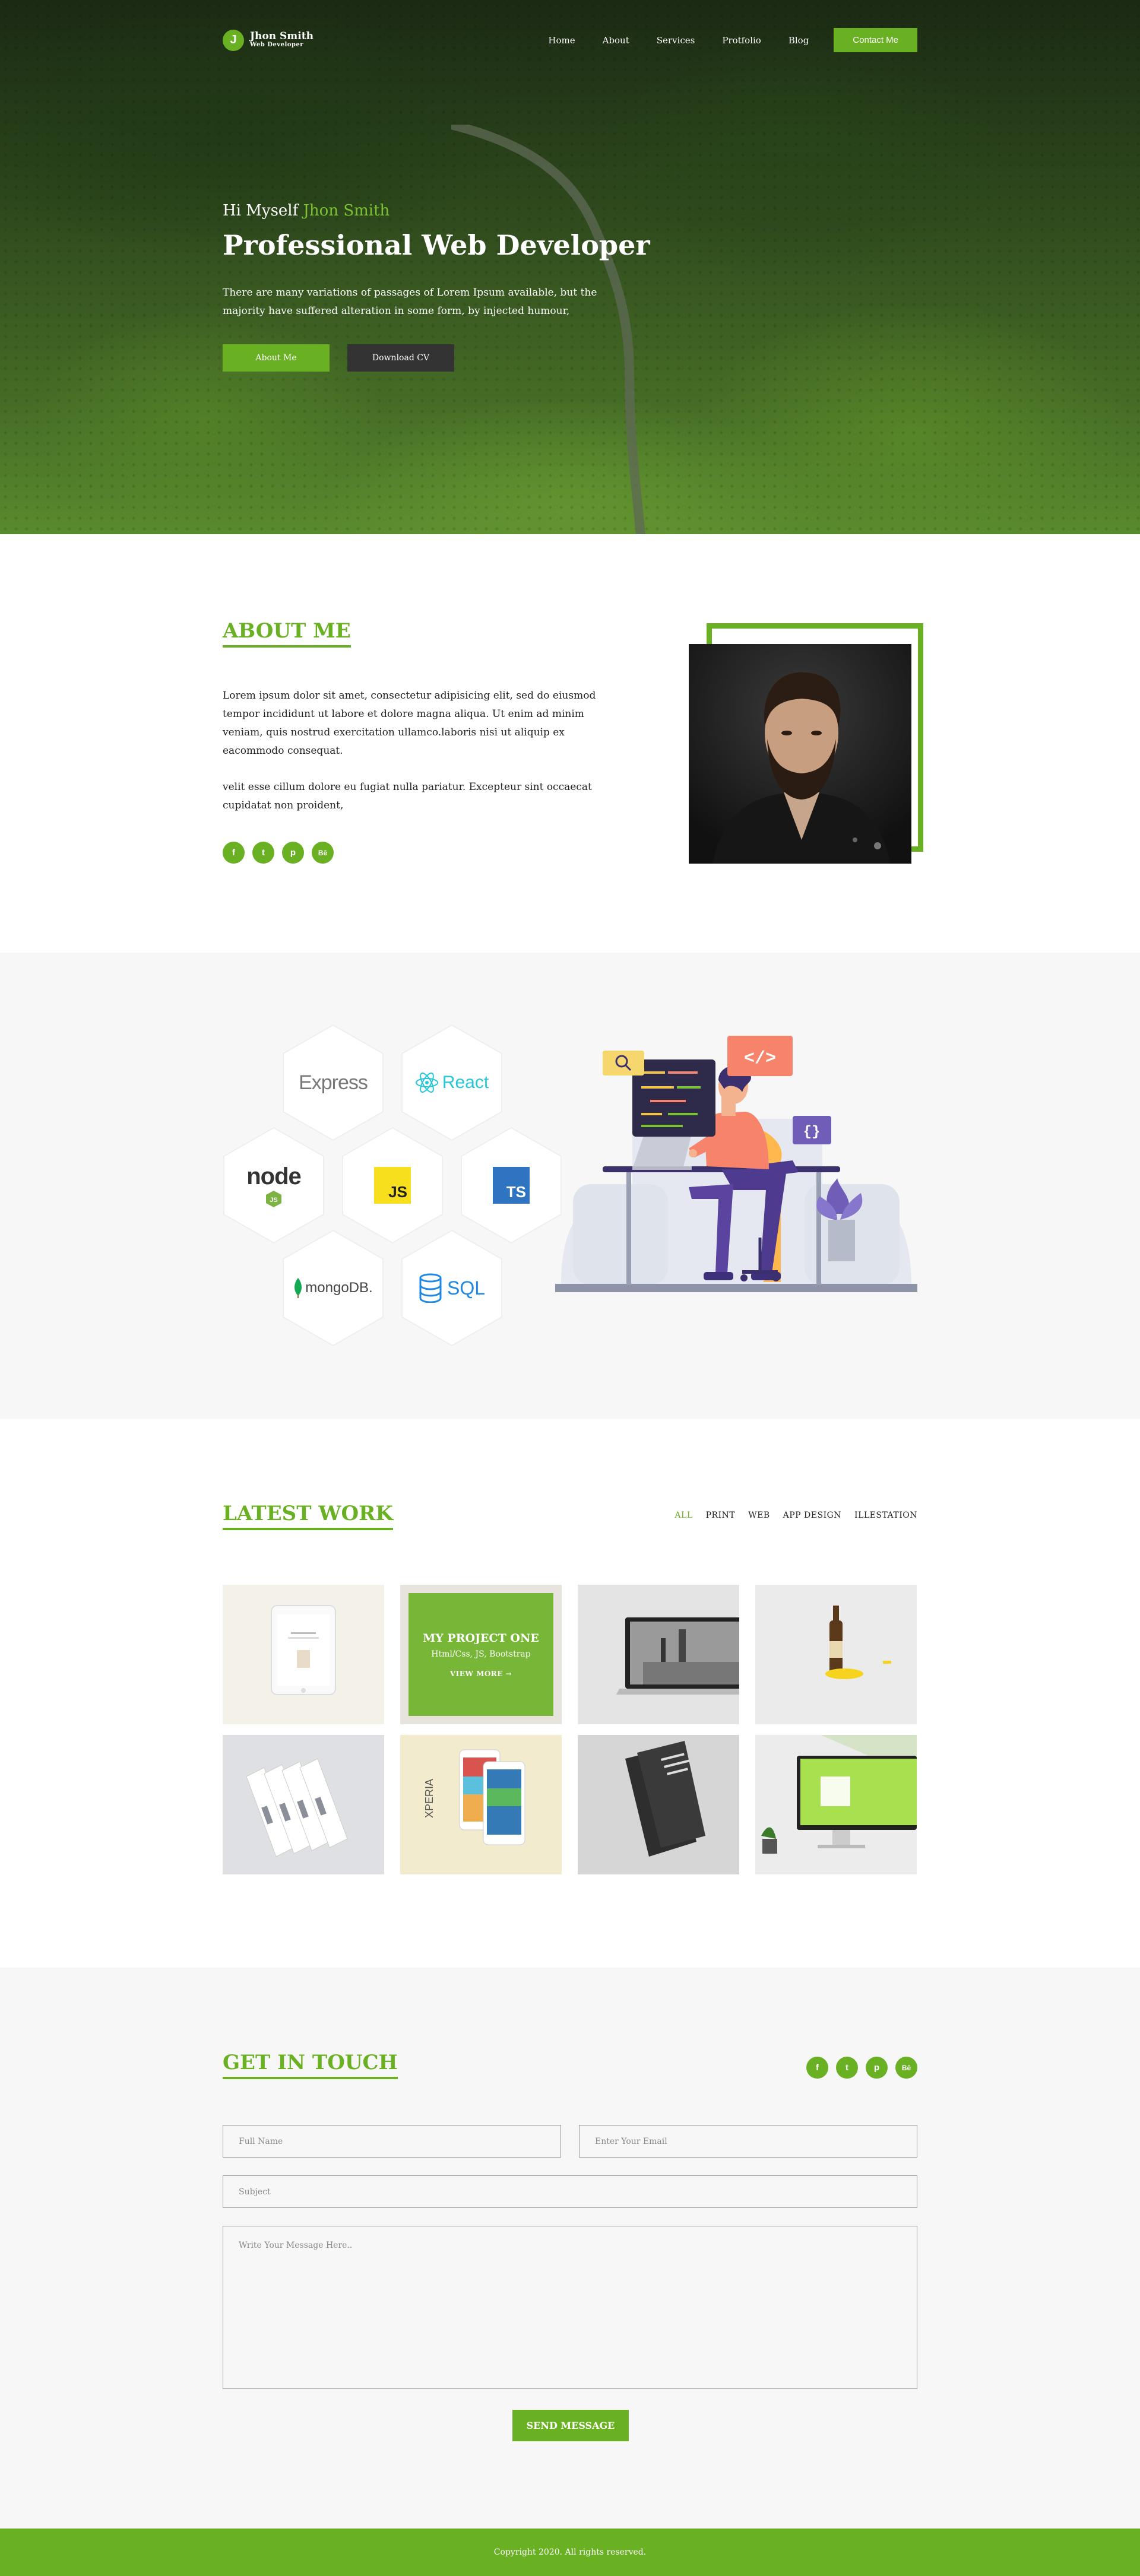  Describe the element at coordinates (875, 40) in the screenshot. I see `contact-me-button: Contact Me` at that location.